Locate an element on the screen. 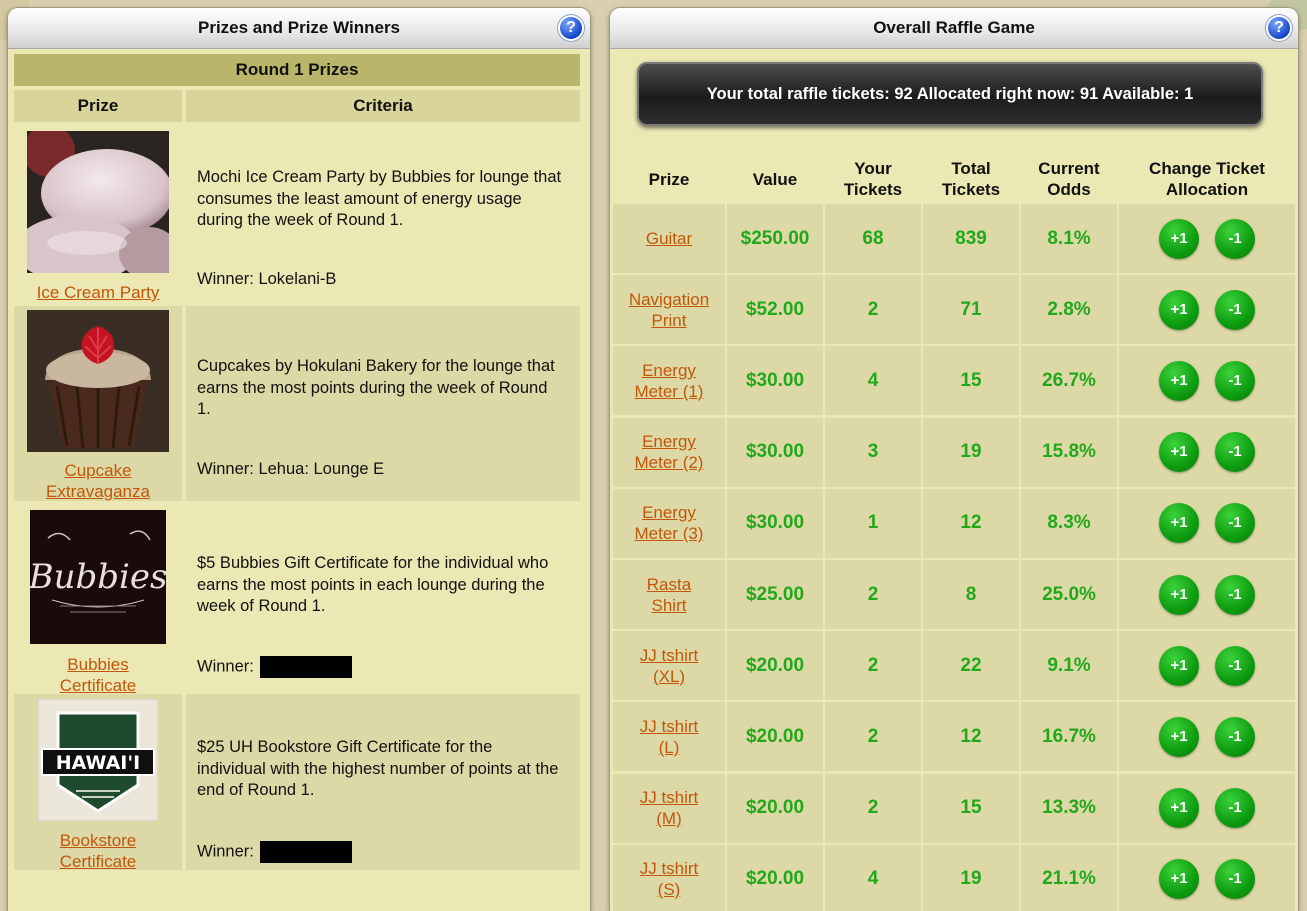 Image resolution: width=1307 pixels, height=911 pixels. raffle-prize-link: Guitar is located at coordinates (669, 238).